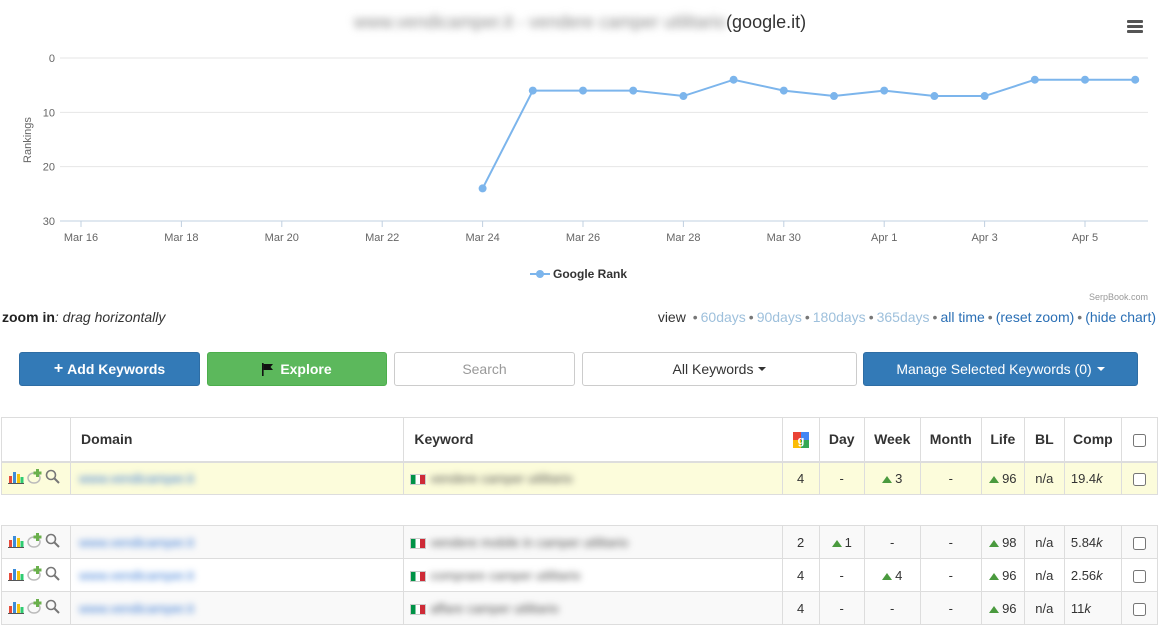 This screenshot has width=1160, height=631. What do you see at coordinates (1092, 608) in the screenshot?
I see `competition-cell: 11k` at bounding box center [1092, 608].